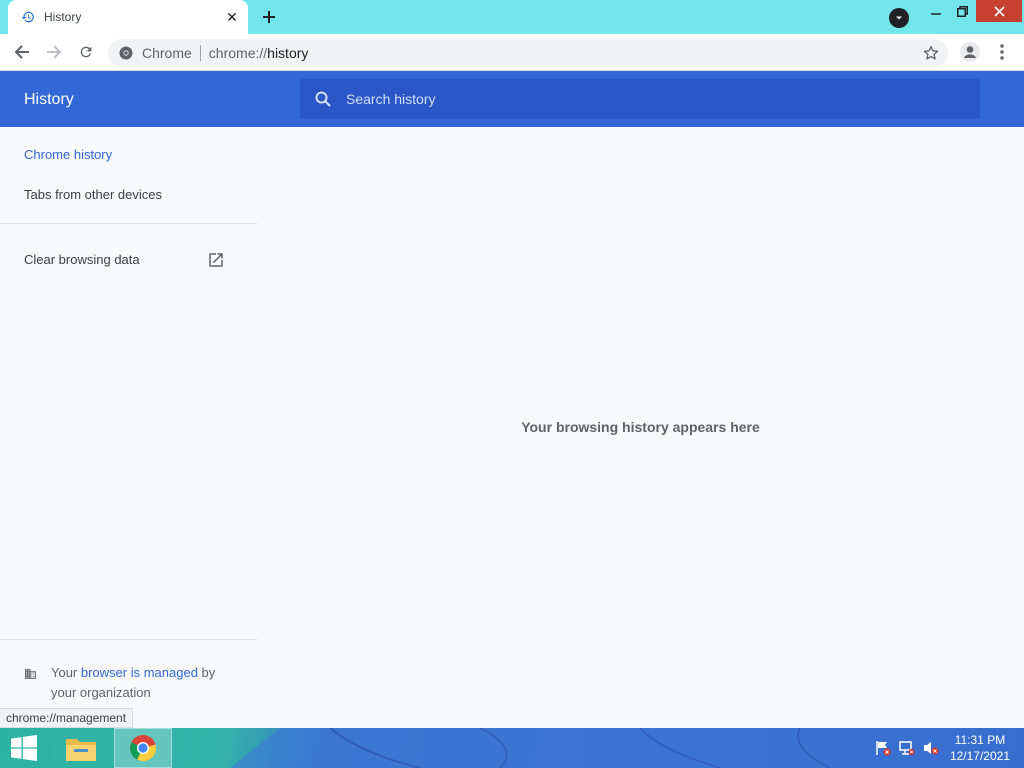  Describe the element at coordinates (54, 52) in the screenshot. I see `forward-button` at that location.